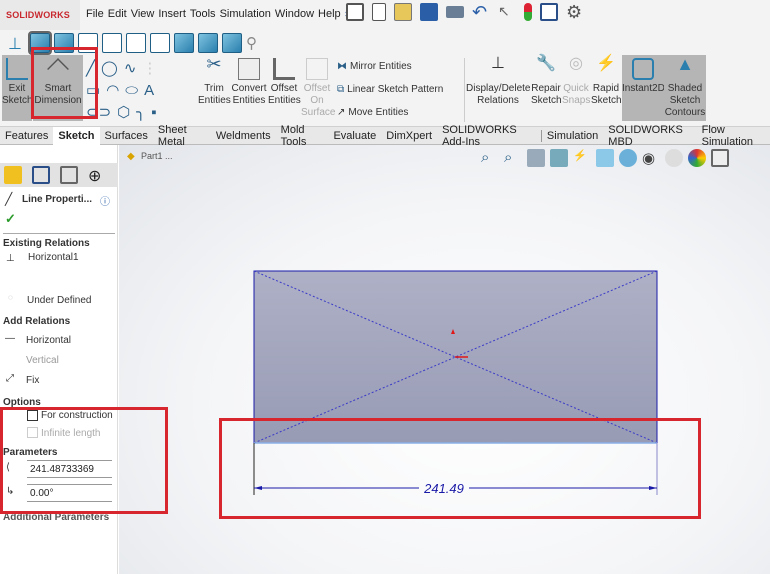 This screenshot has height=574, width=770. I want to click on menu-simulation: Simulation, so click(245, 14).